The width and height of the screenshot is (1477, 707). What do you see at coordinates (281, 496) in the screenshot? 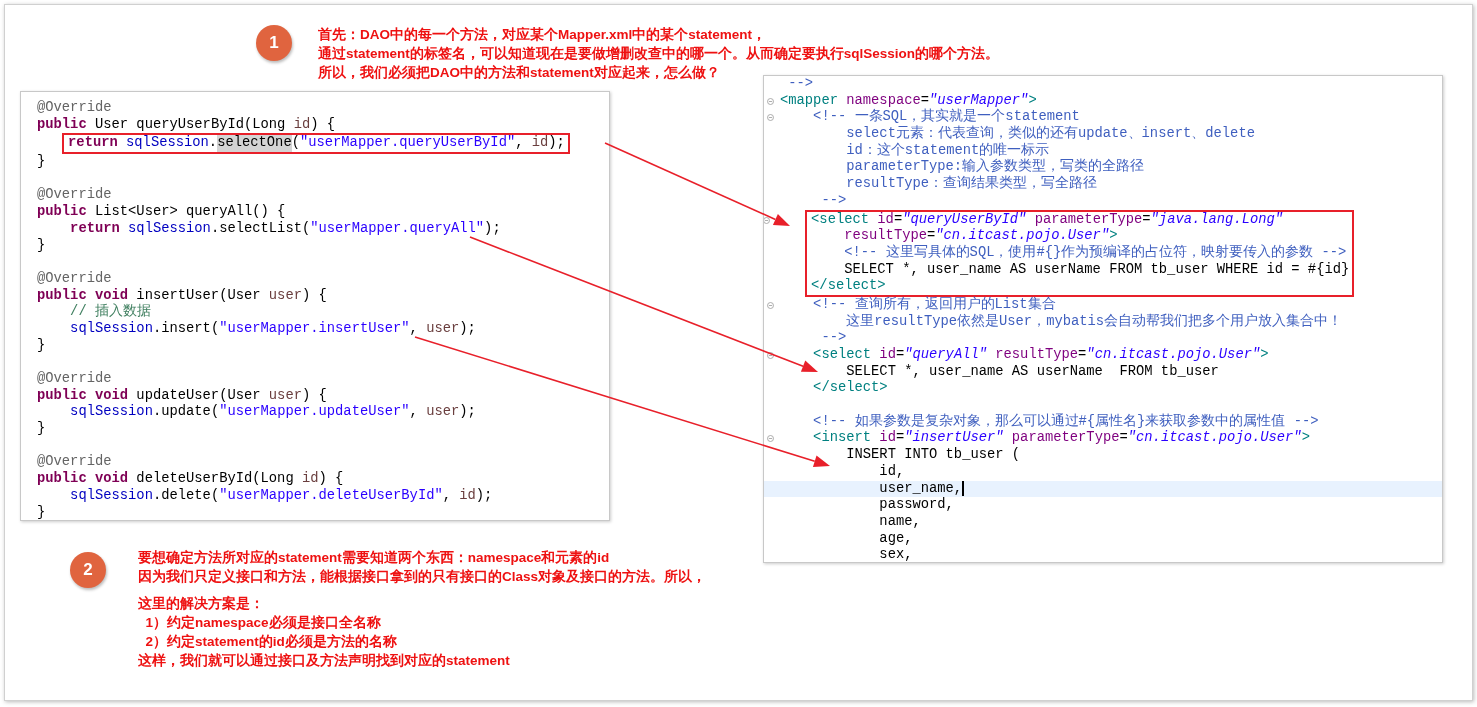
I see `code-line: sqlSession.delete("userMapper.deleteUserById", id);` at bounding box center [281, 496].